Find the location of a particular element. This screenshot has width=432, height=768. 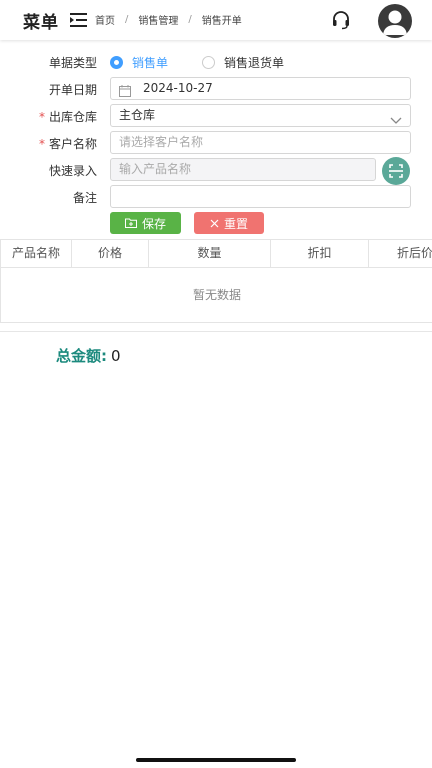

home-indicator is located at coordinates (216, 760).